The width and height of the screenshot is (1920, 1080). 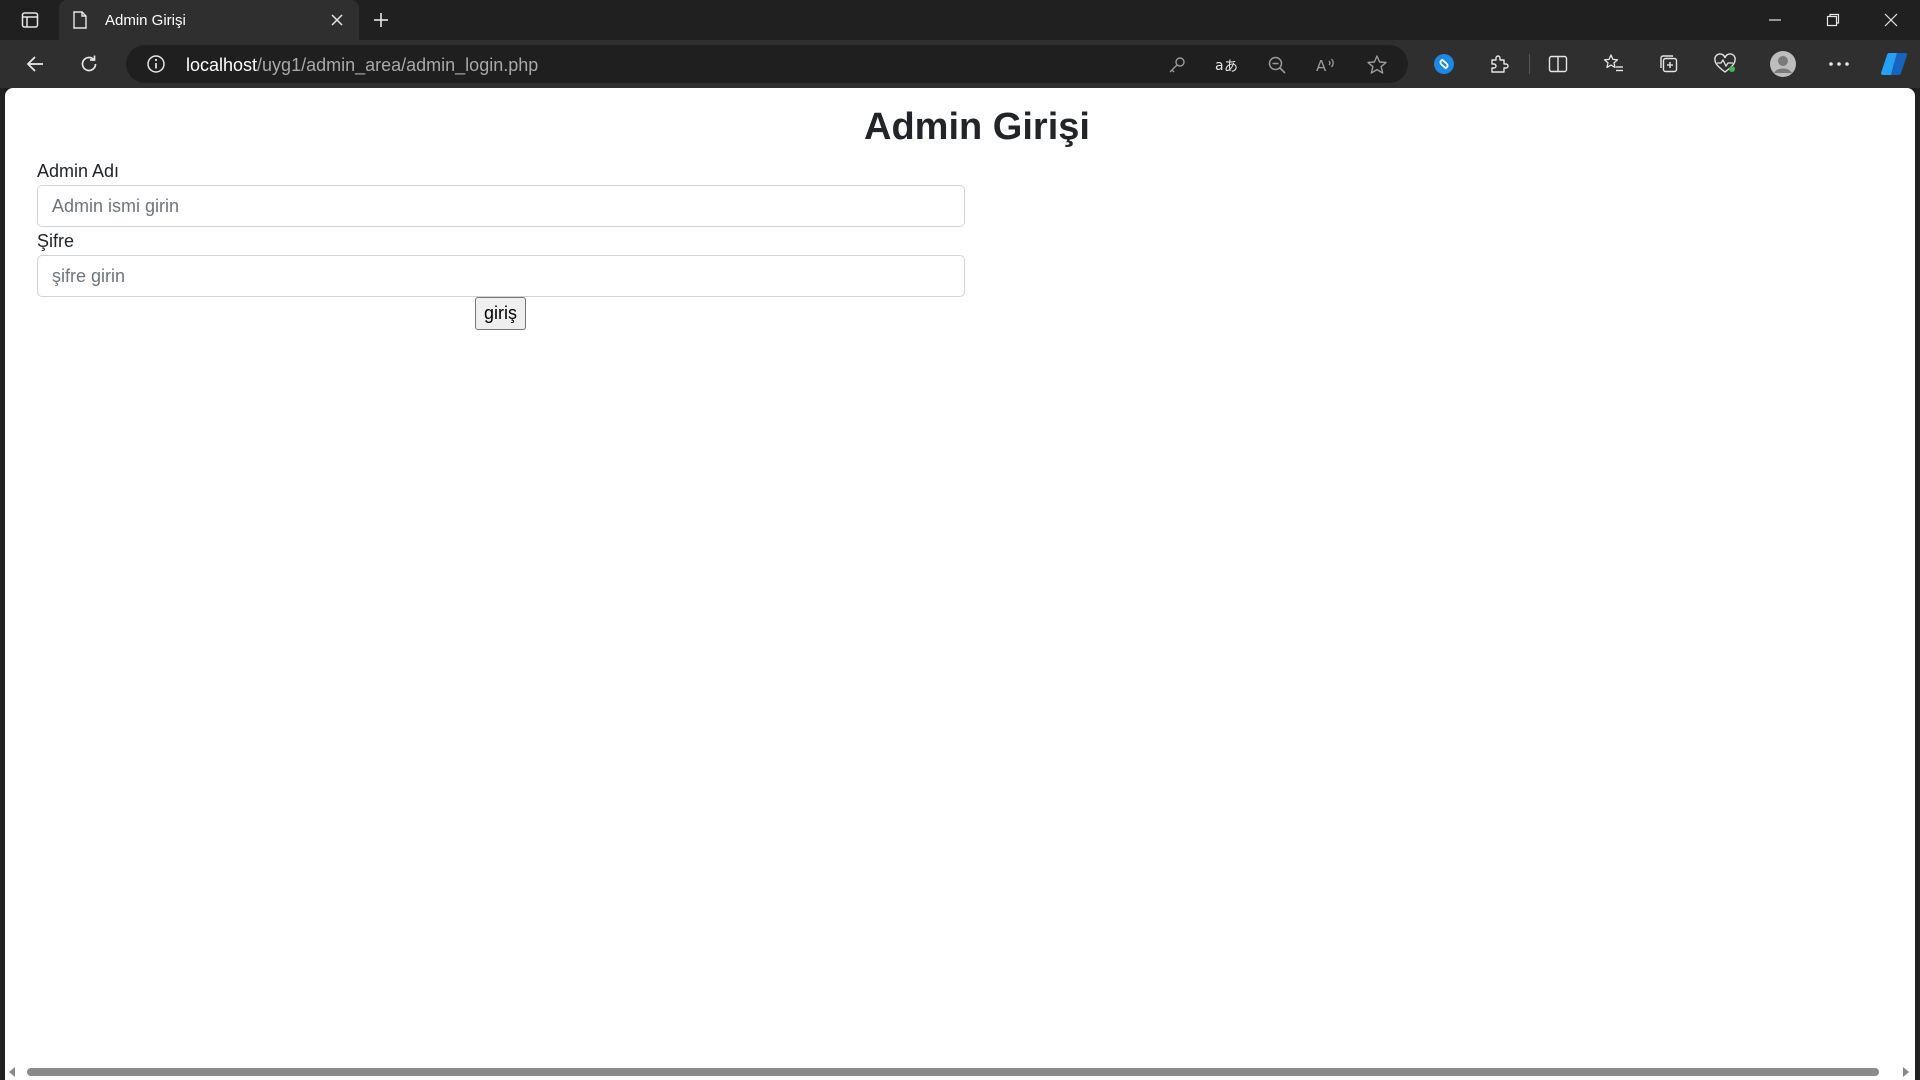 I want to click on username-input, so click(x=501, y=206).